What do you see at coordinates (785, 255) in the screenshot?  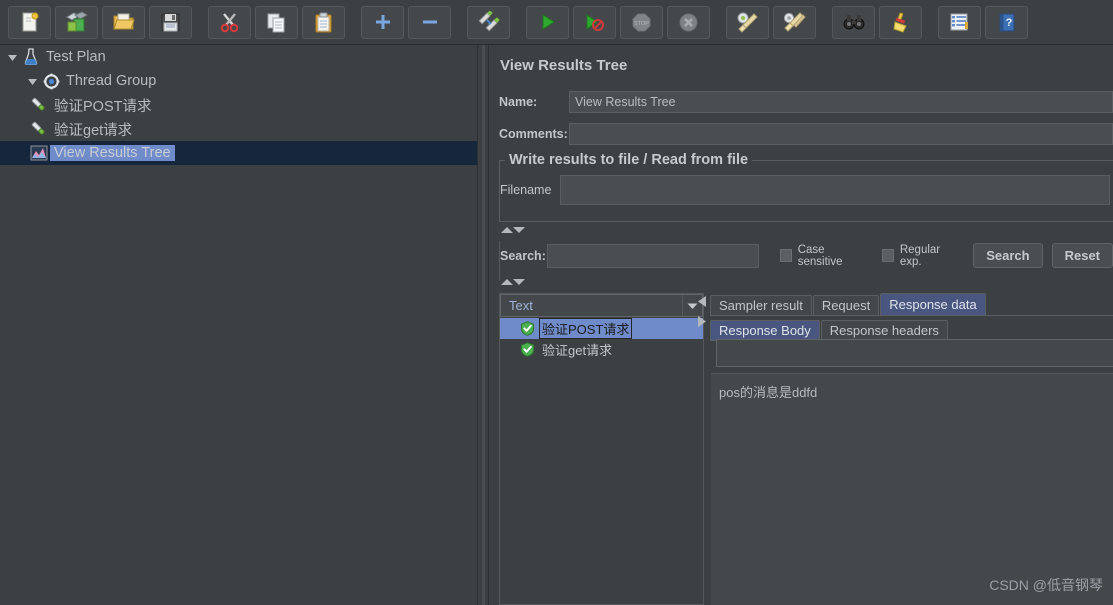 I see `case-sensitive-checkbox` at bounding box center [785, 255].